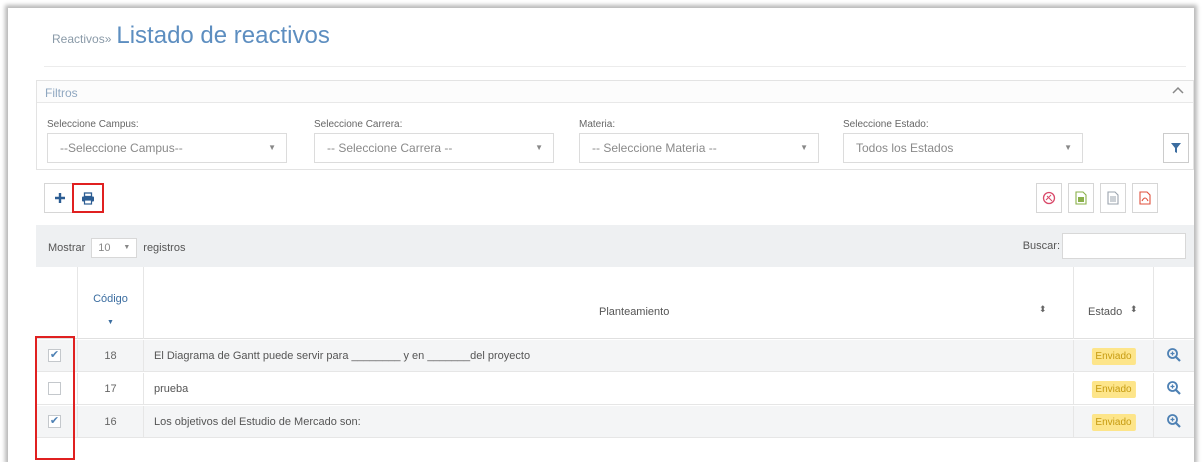  I want to click on chevron-up-icon, so click(1178, 92).